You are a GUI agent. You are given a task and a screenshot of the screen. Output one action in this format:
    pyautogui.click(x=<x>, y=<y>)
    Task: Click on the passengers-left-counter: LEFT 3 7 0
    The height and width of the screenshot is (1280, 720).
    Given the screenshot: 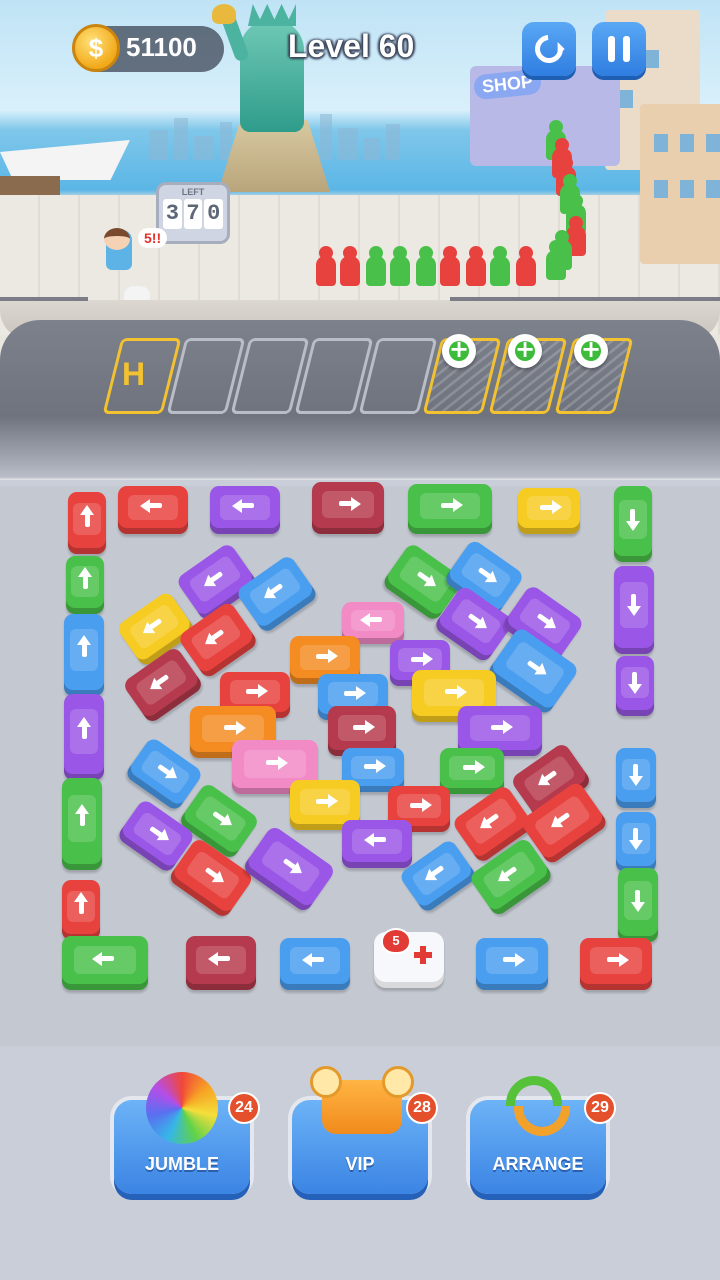 What is the action you would take?
    pyautogui.click(x=193, y=213)
    